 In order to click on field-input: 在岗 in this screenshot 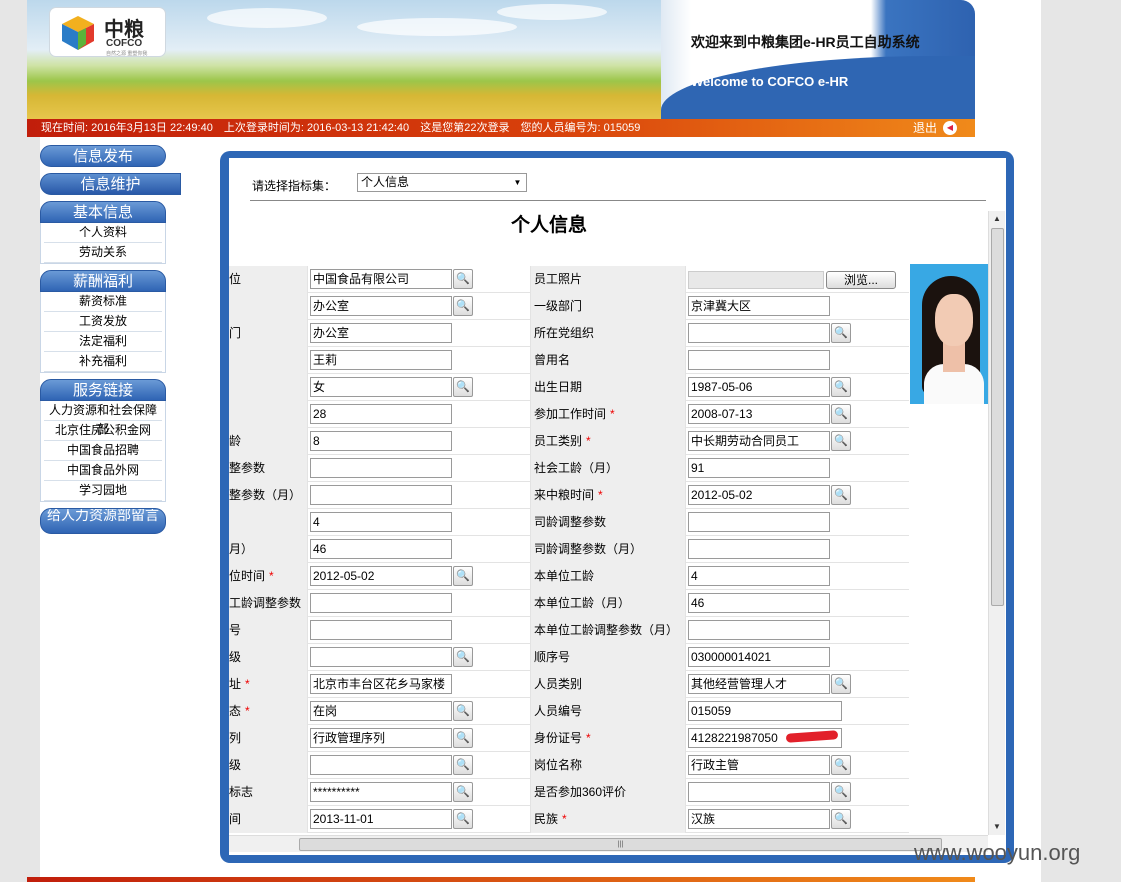, I will do `click(381, 711)`.